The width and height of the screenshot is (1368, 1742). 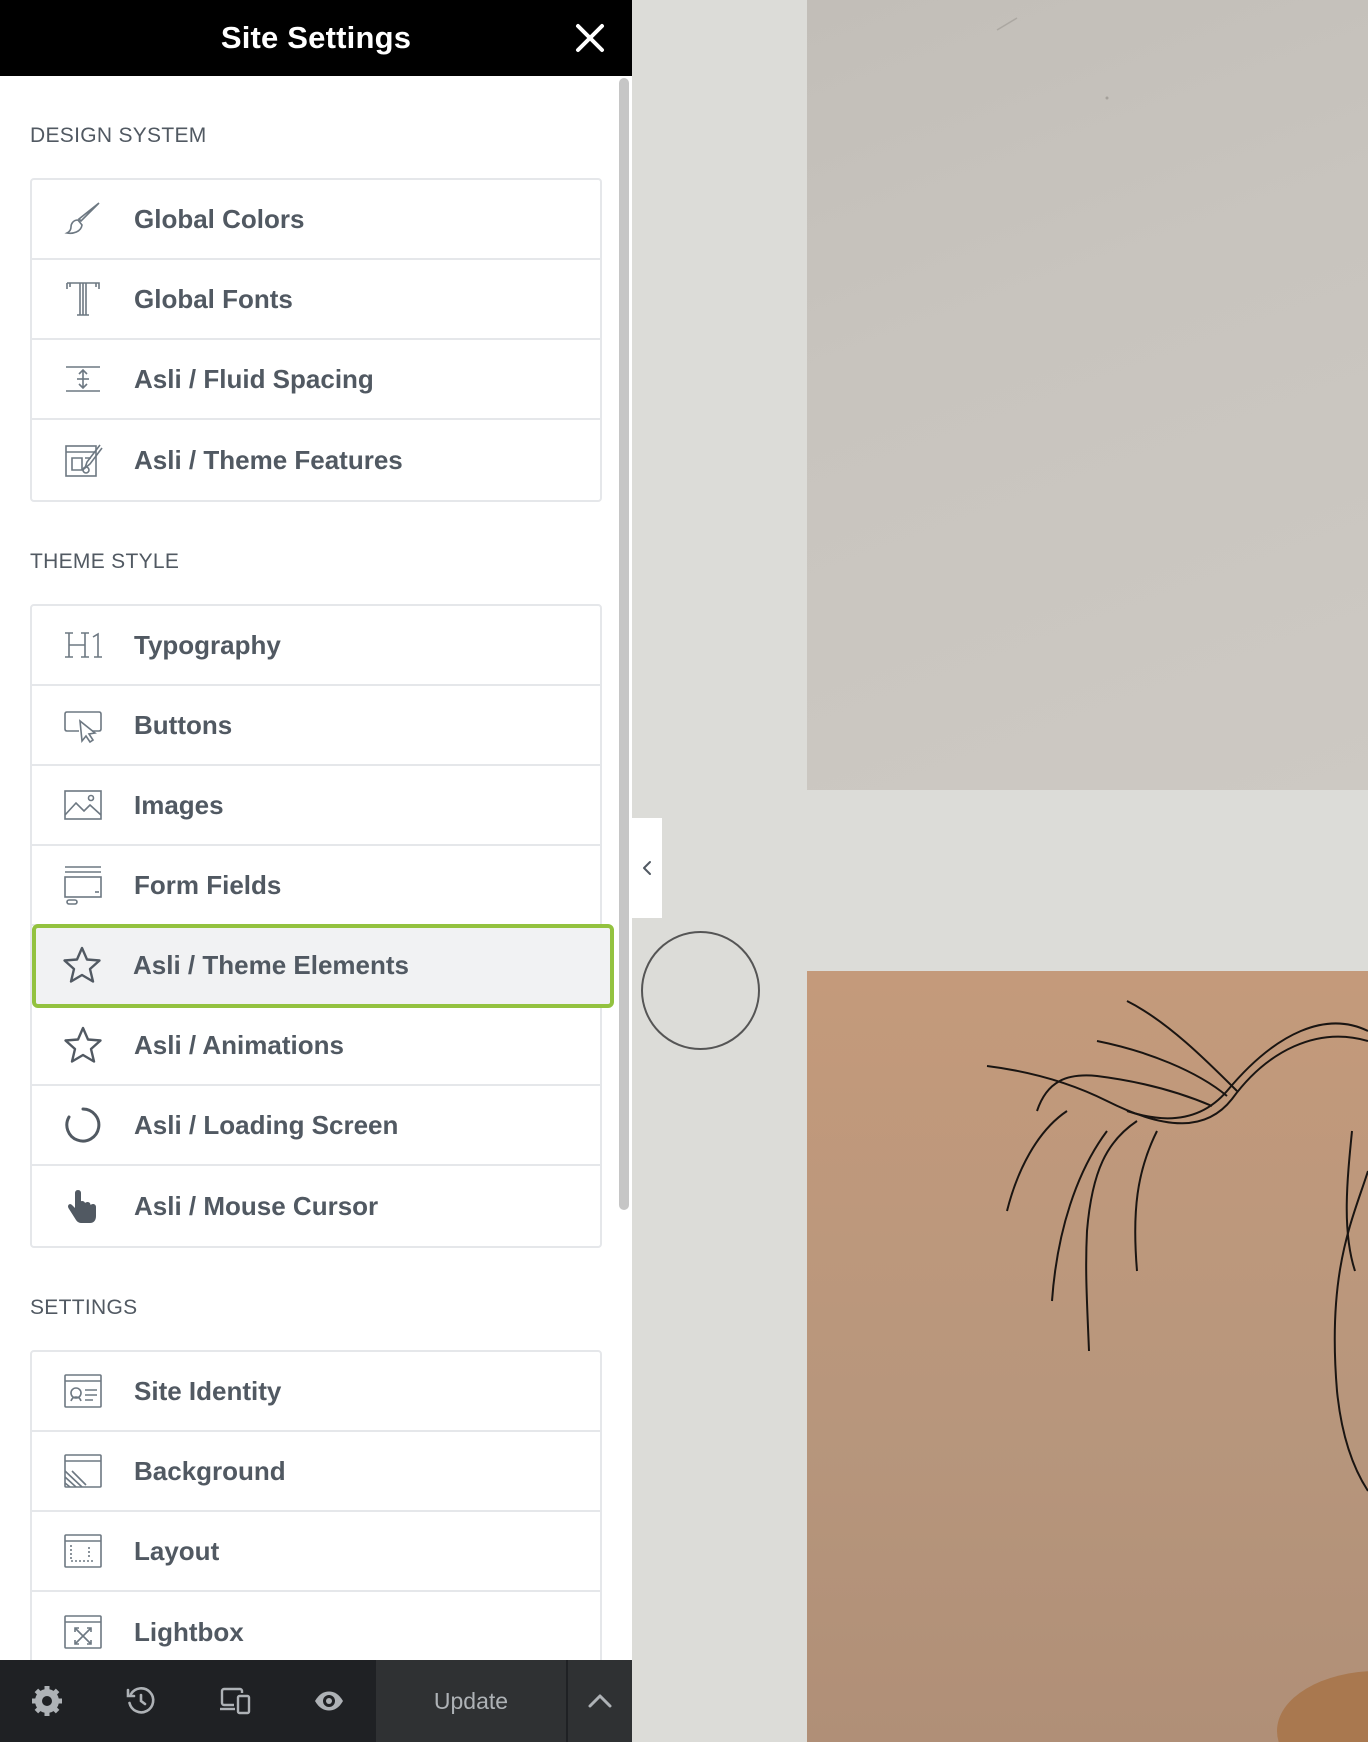 I want to click on menu-item-label: Asli / Loading Screen, so click(x=266, y=1124).